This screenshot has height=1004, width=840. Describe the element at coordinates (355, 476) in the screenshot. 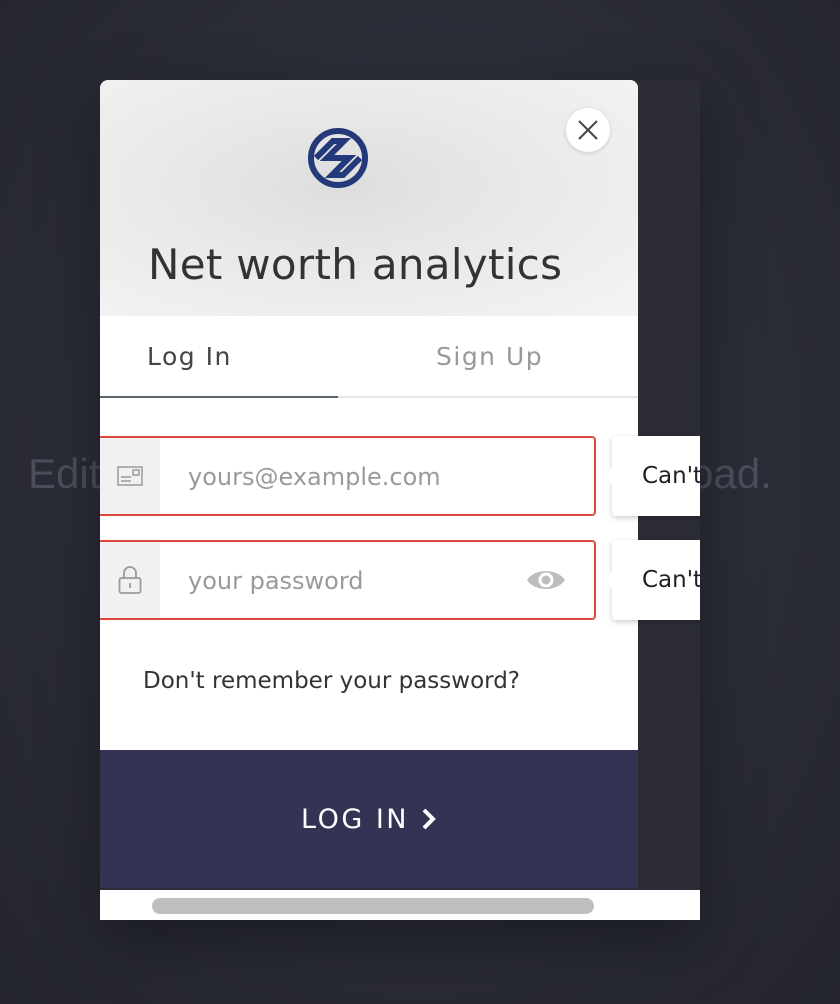

I see `email-input` at that location.